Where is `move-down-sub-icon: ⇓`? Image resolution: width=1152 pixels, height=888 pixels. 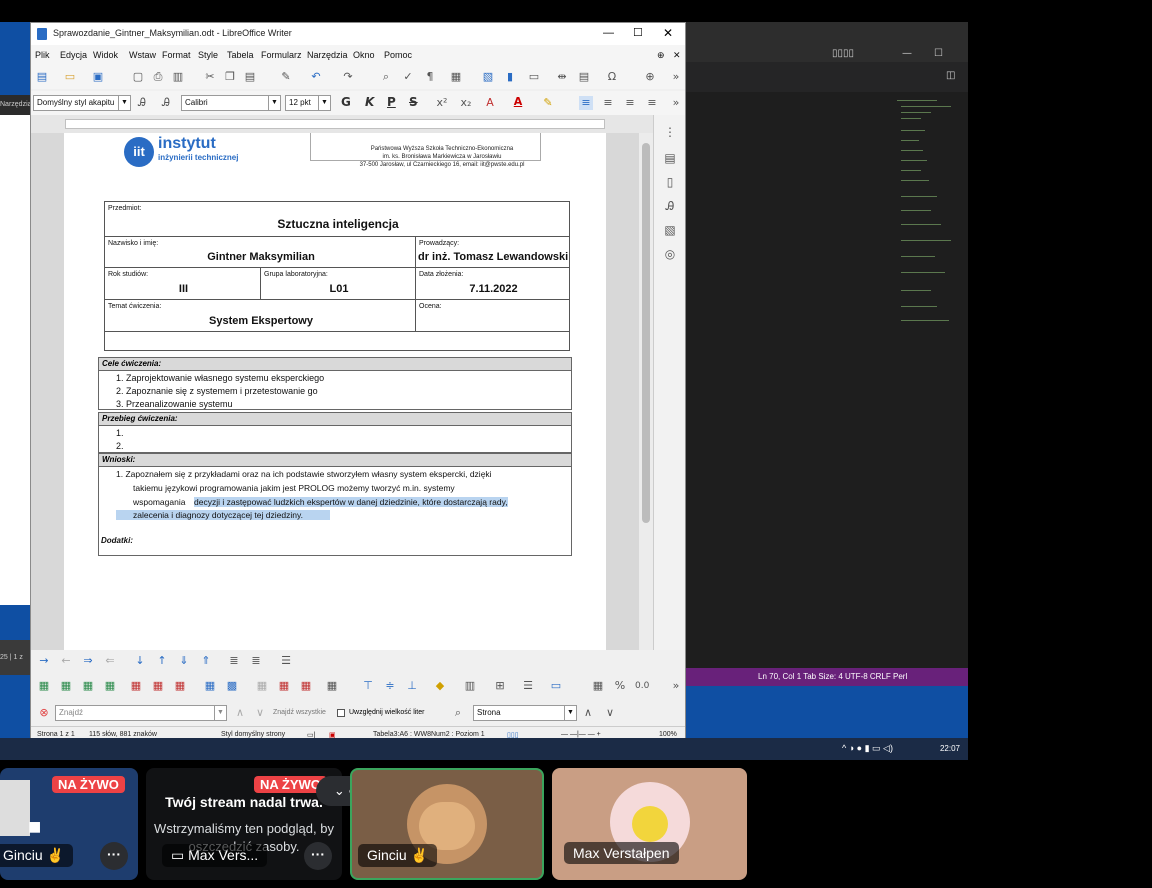
move-down-sub-icon: ⇓ is located at coordinates (184, 661).